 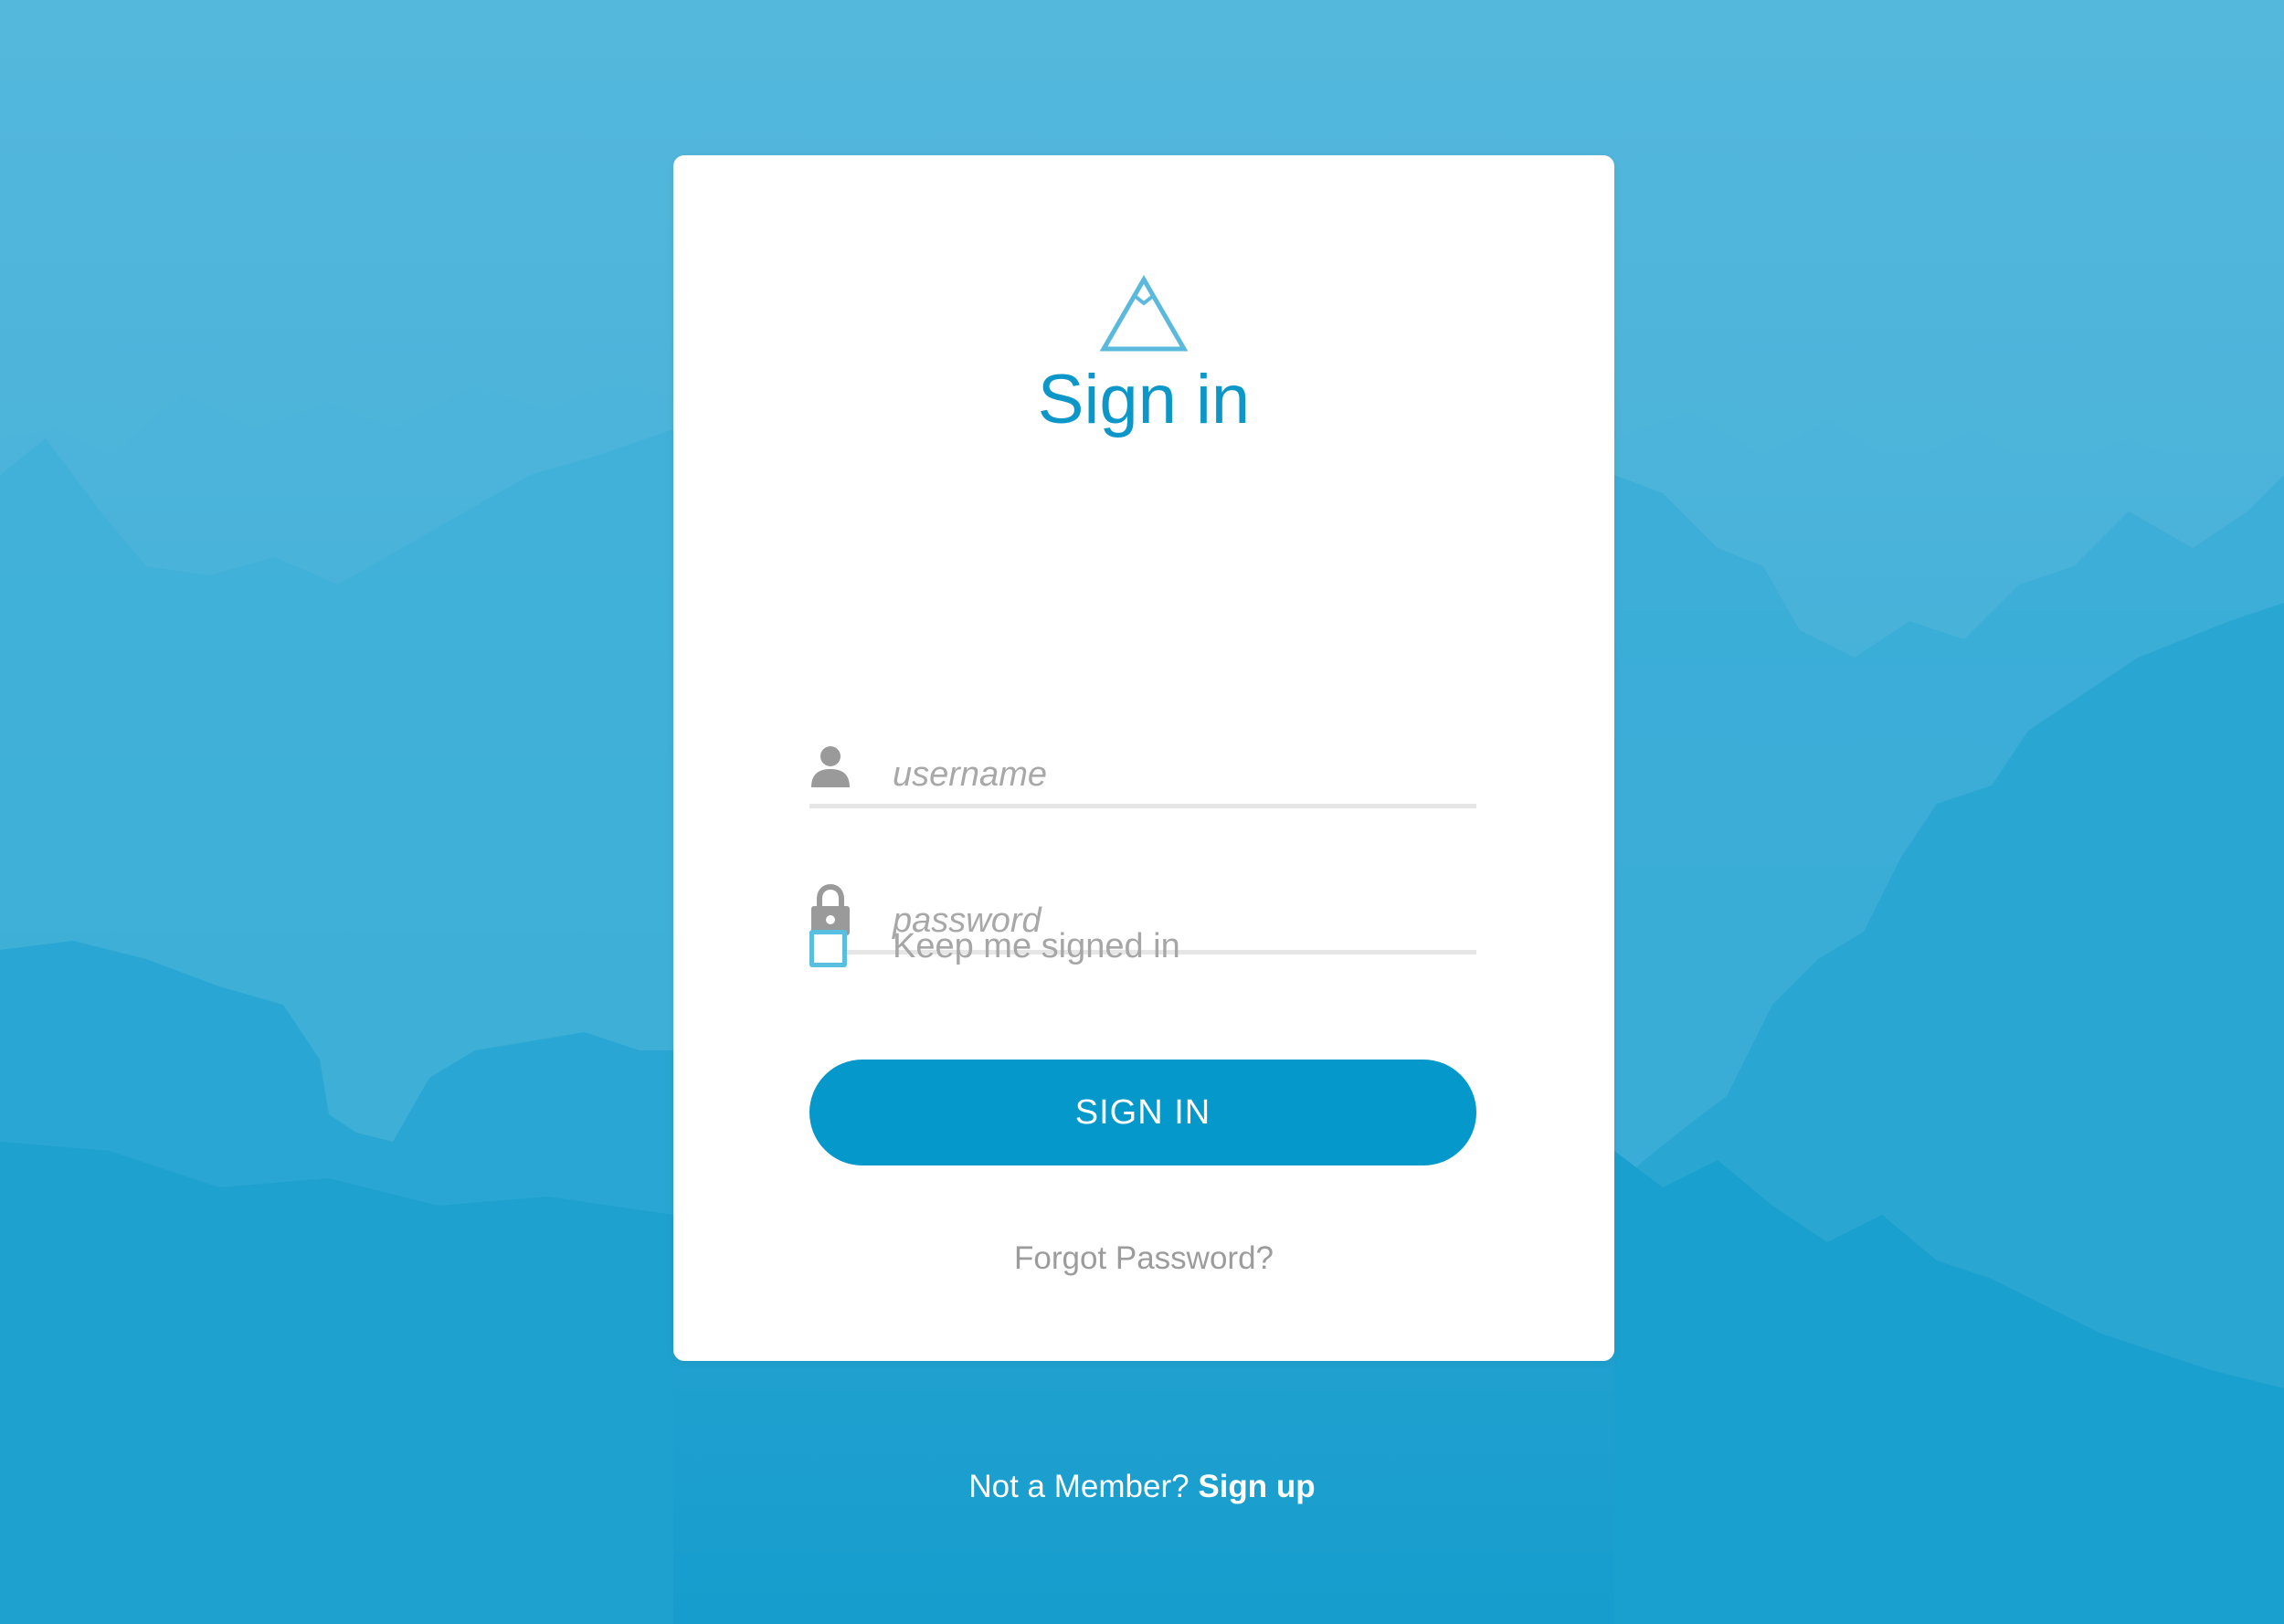 What do you see at coordinates (970, 775) in the screenshot?
I see `username-input: username` at bounding box center [970, 775].